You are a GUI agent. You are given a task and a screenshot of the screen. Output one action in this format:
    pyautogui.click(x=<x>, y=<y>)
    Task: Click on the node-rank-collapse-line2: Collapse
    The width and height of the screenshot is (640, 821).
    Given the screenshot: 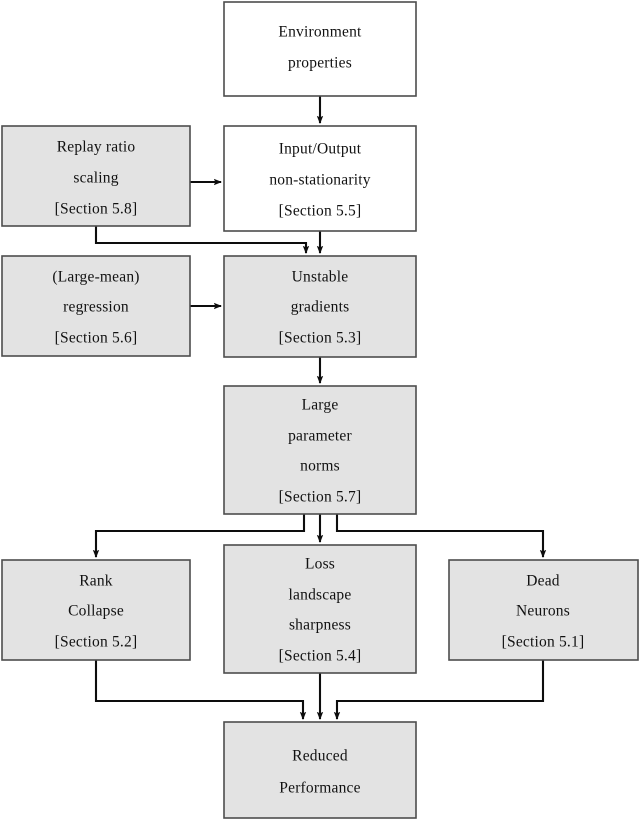 What is the action you would take?
    pyautogui.click(x=96, y=611)
    